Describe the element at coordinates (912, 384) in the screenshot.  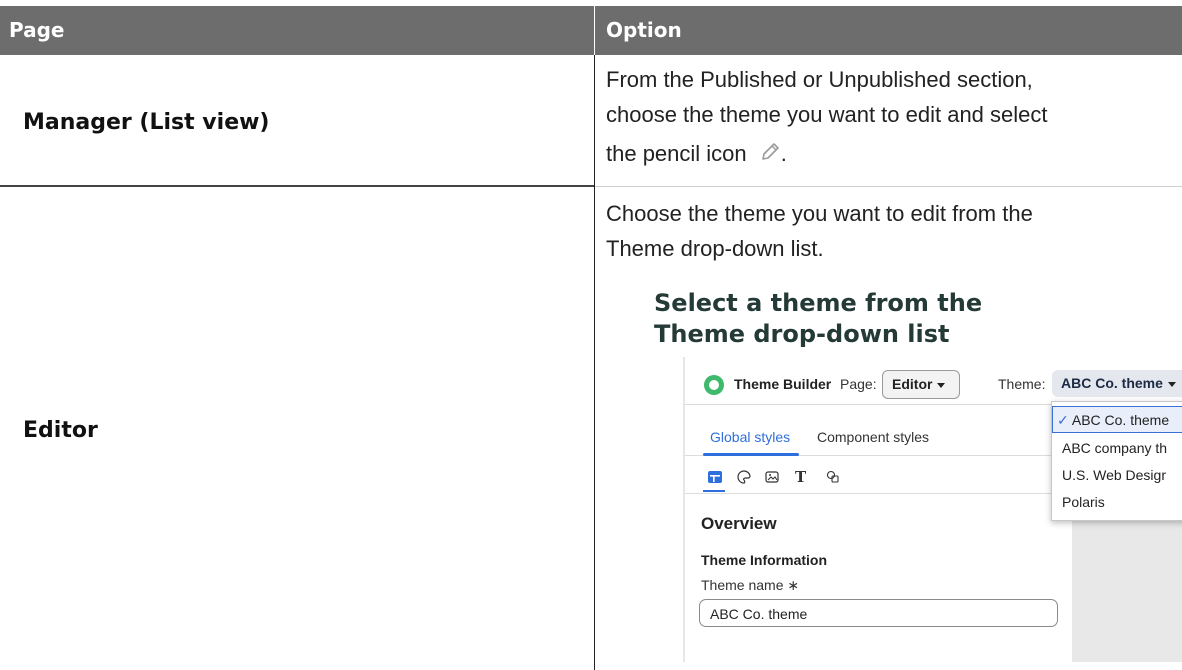
I see `page-select-value: Editor` at that location.